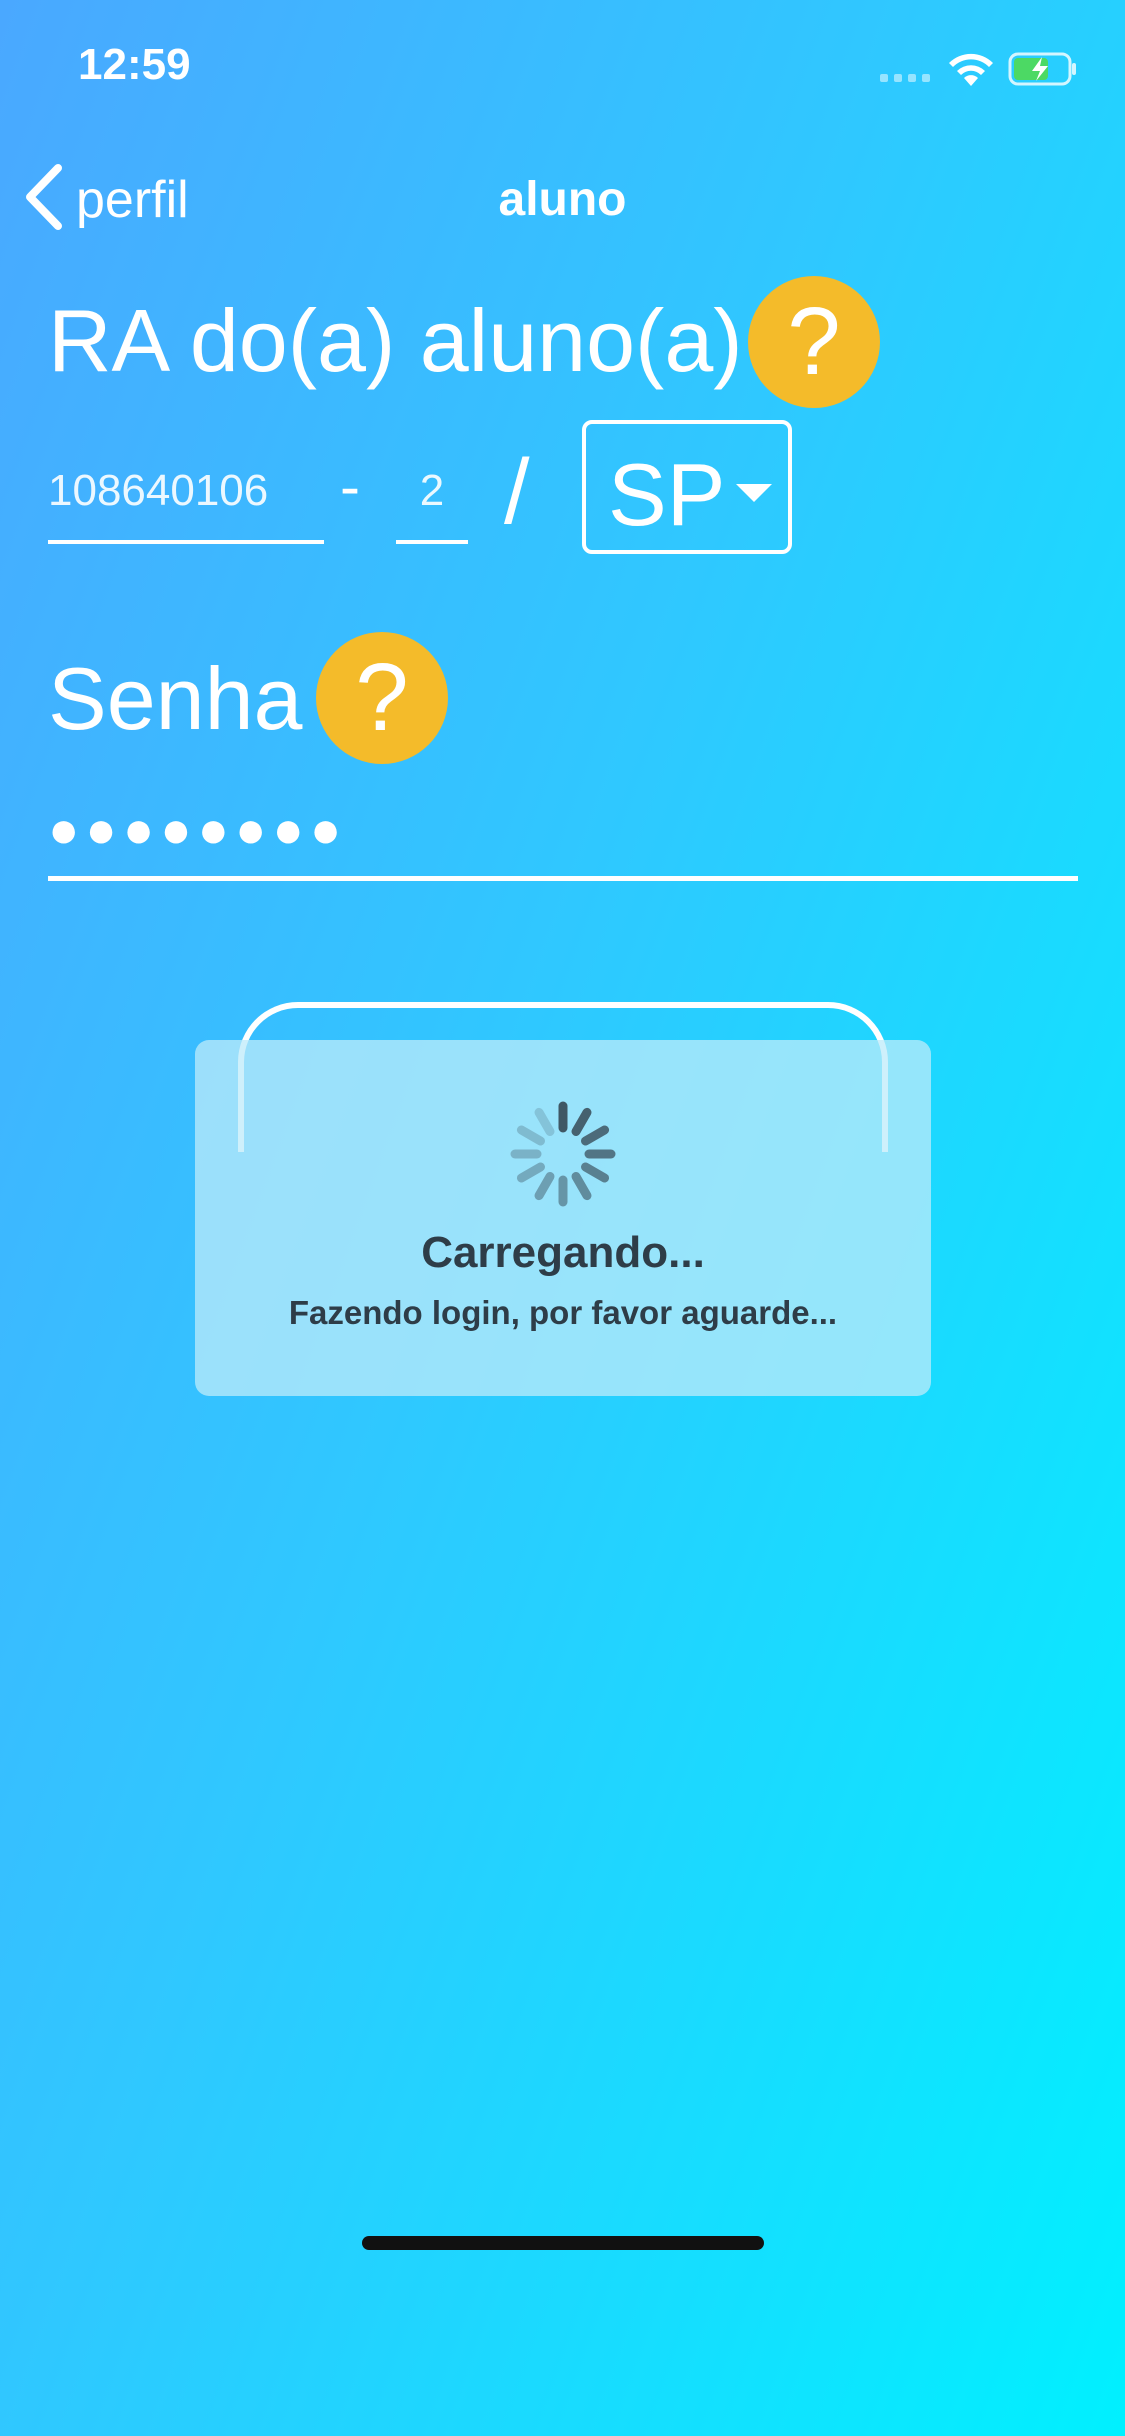  I want to click on password-underline, so click(563, 878).